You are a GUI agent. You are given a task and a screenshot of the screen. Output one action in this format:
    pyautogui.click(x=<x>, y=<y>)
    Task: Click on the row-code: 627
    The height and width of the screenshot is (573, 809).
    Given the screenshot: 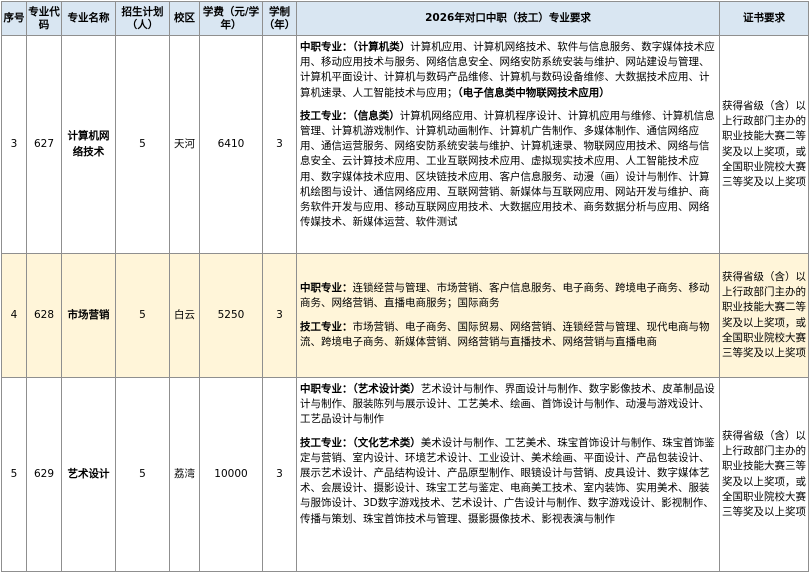 What is the action you would take?
    pyautogui.click(x=44, y=144)
    